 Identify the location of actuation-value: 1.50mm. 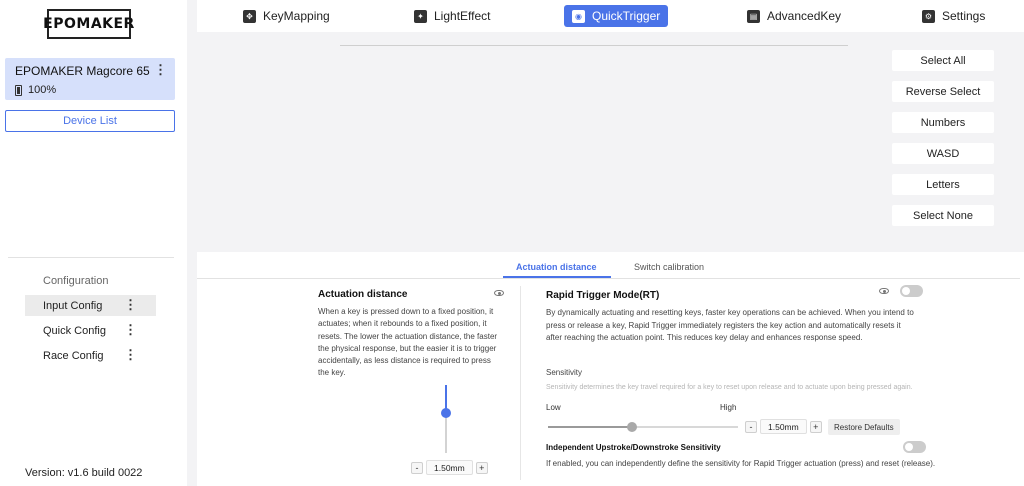
(449, 467).